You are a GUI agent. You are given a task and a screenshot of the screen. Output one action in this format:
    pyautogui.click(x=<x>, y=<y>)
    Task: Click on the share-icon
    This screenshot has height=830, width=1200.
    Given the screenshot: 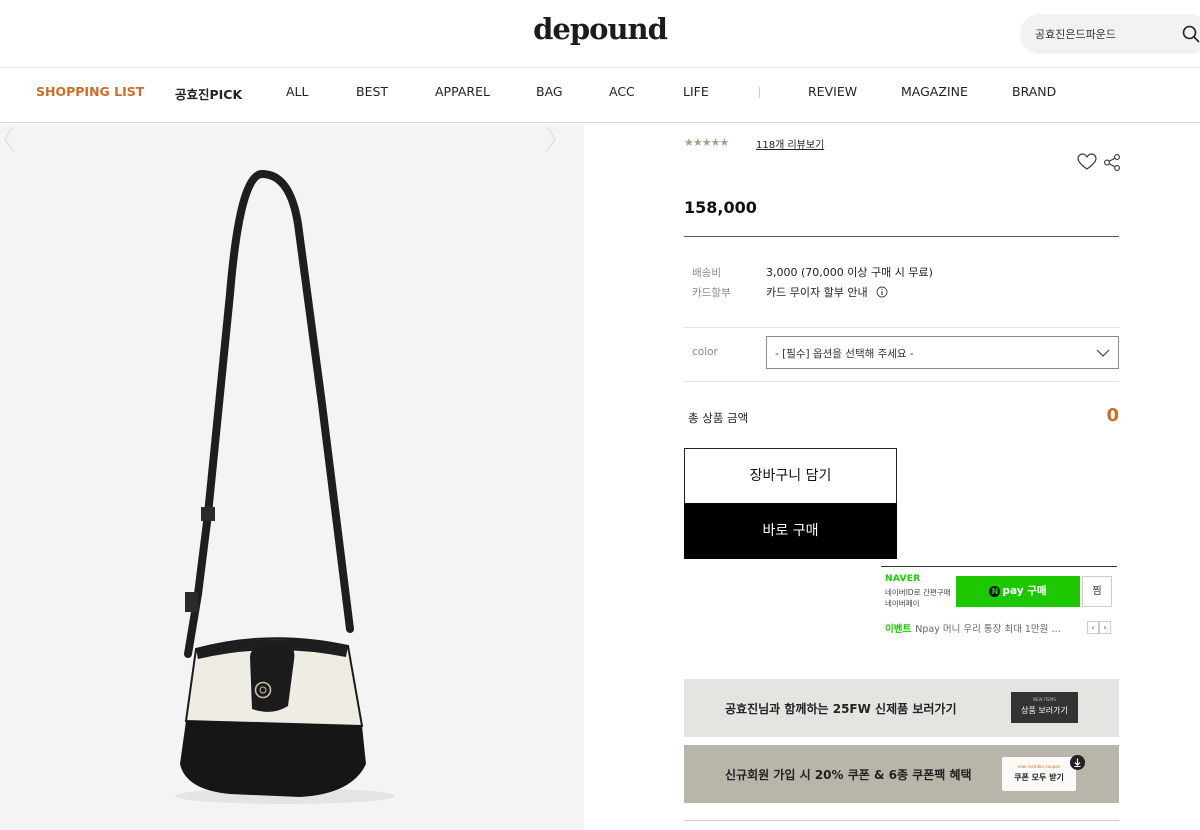 What is the action you would take?
    pyautogui.click(x=1112, y=162)
    